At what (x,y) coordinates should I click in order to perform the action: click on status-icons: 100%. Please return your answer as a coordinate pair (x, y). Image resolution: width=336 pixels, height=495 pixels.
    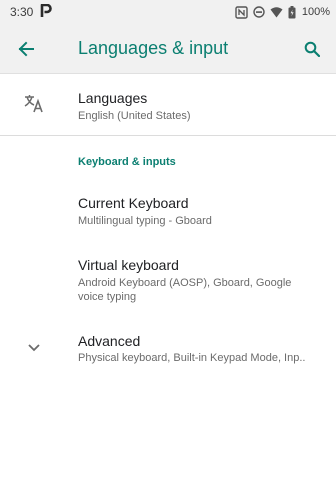
    Looking at the image, I should click on (282, 12).